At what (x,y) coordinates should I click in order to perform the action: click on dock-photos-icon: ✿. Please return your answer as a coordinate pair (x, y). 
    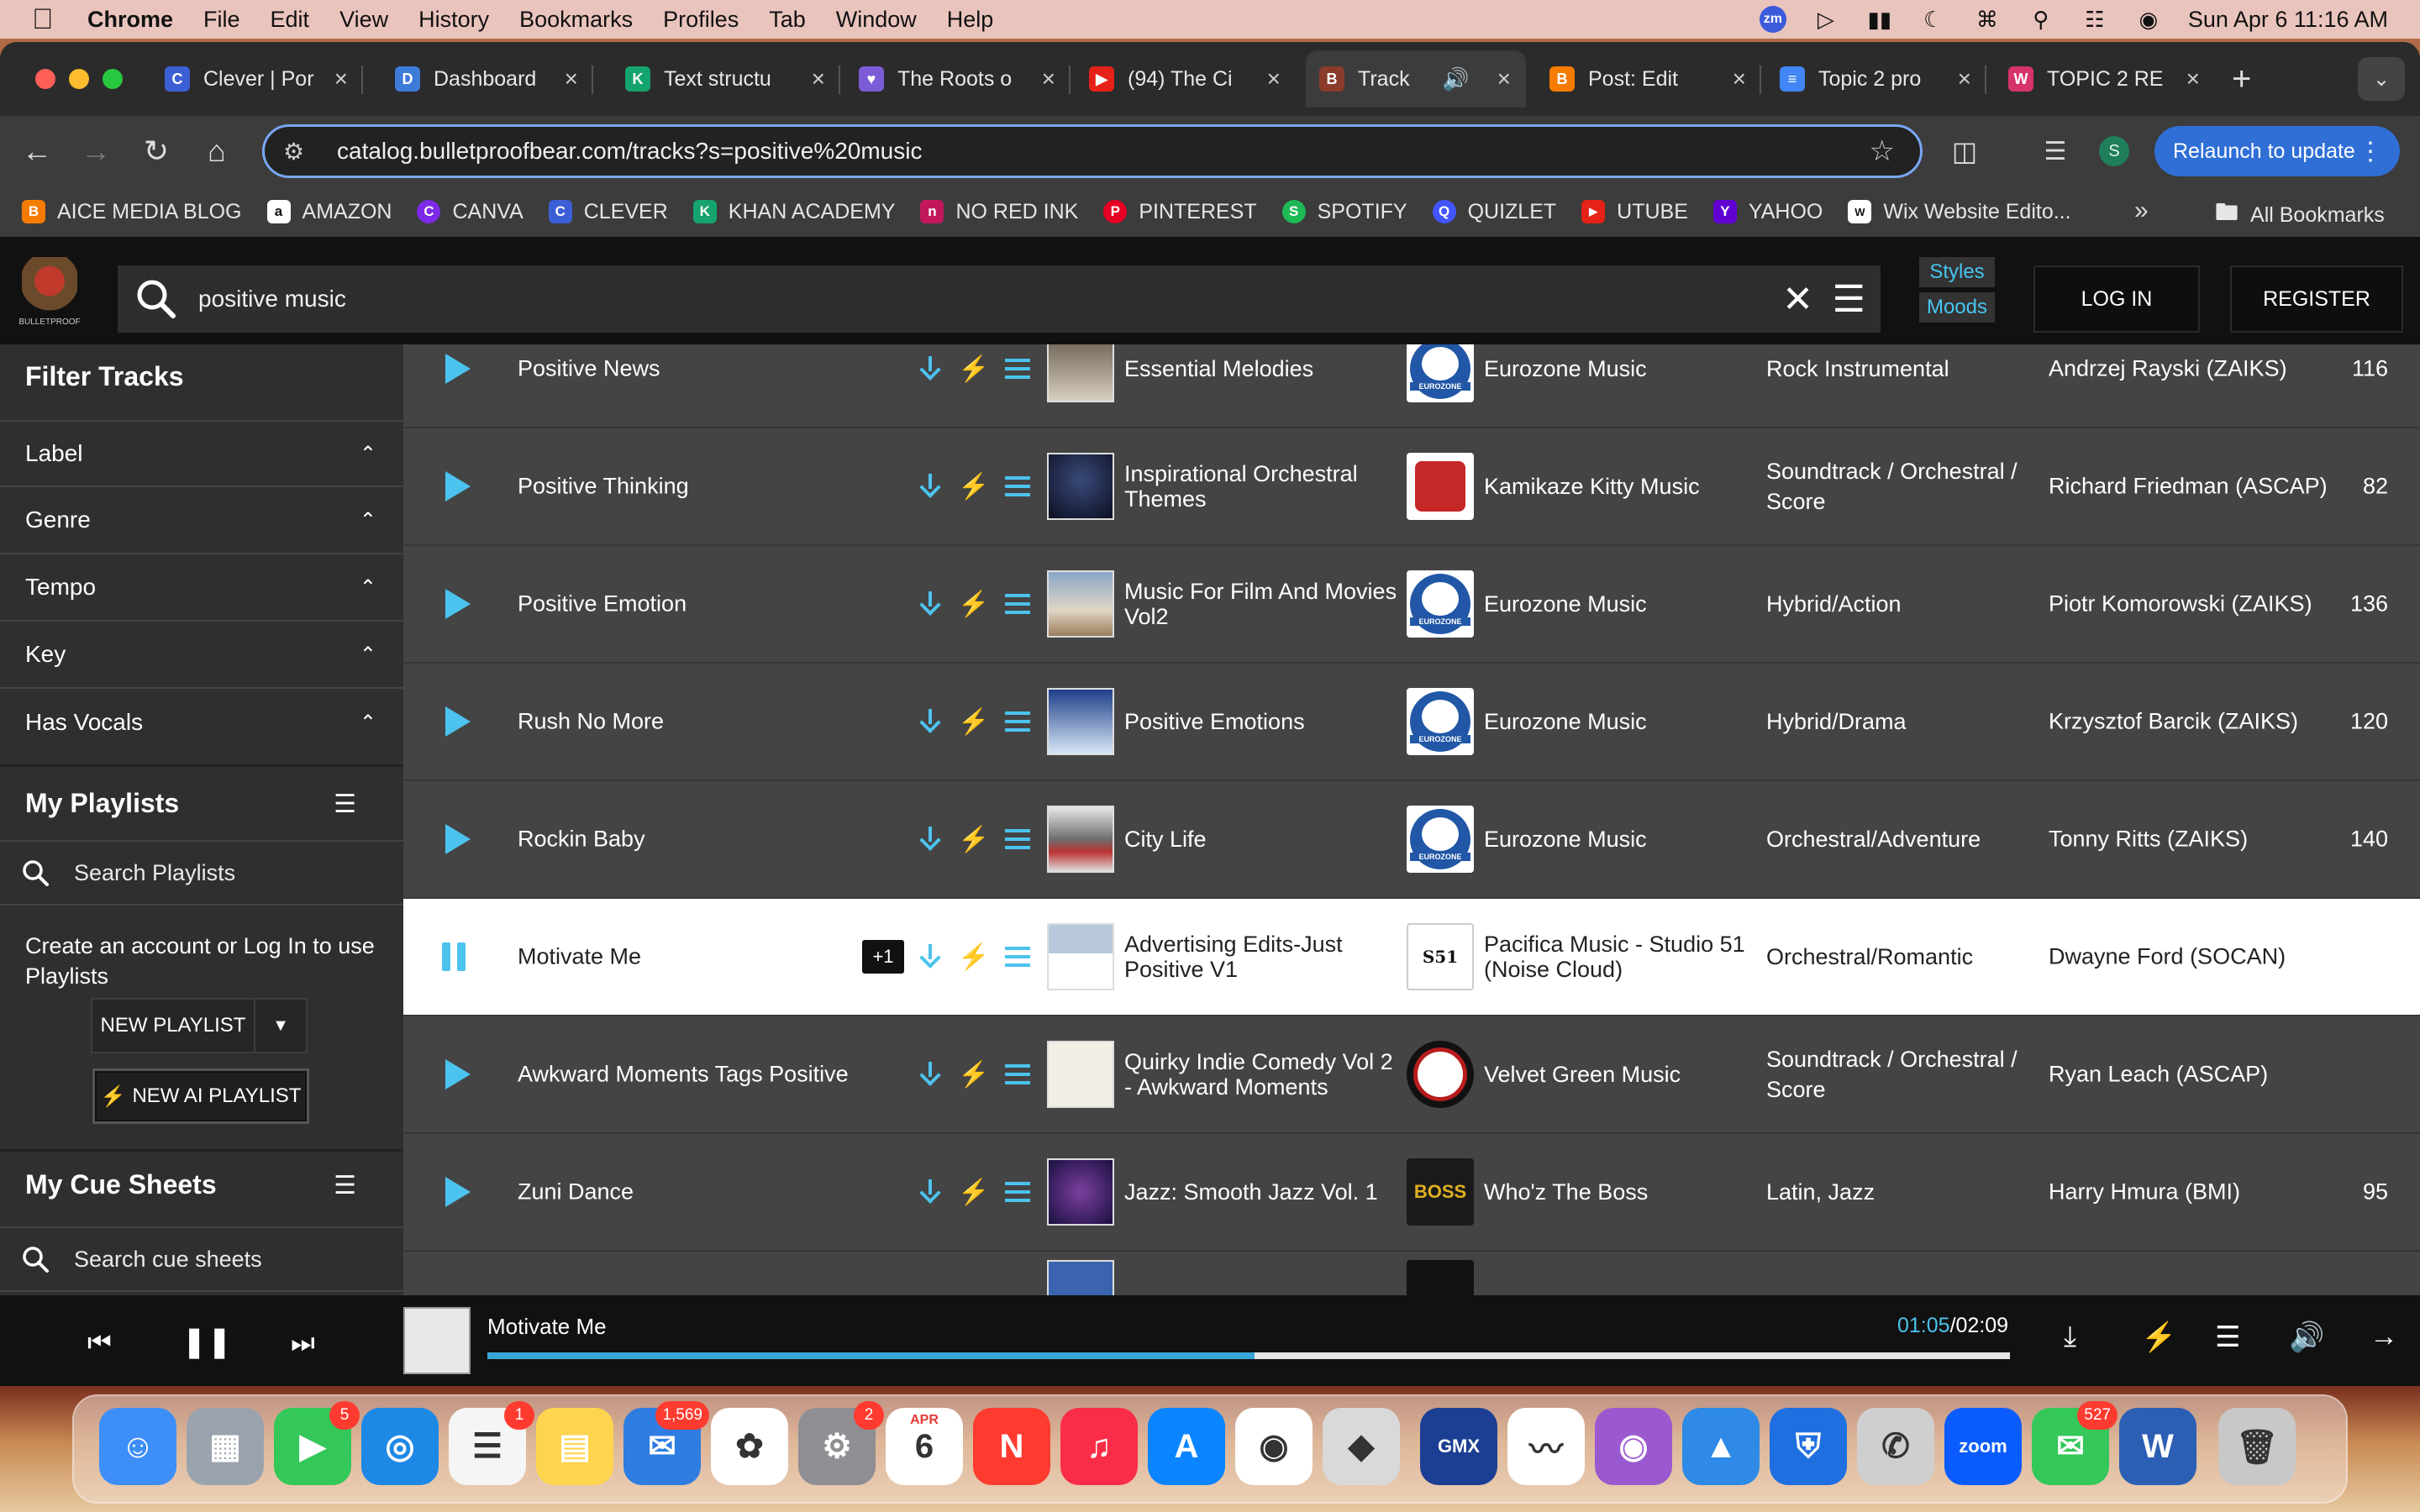
    Looking at the image, I should click on (749, 1446).